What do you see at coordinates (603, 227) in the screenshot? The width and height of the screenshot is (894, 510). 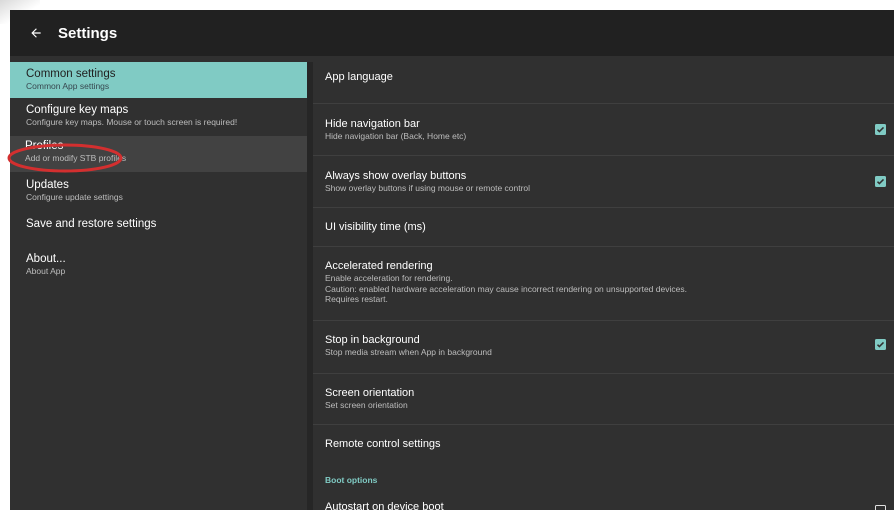 I see `pref-ui-visibility-time: UI visibility time (ms)` at bounding box center [603, 227].